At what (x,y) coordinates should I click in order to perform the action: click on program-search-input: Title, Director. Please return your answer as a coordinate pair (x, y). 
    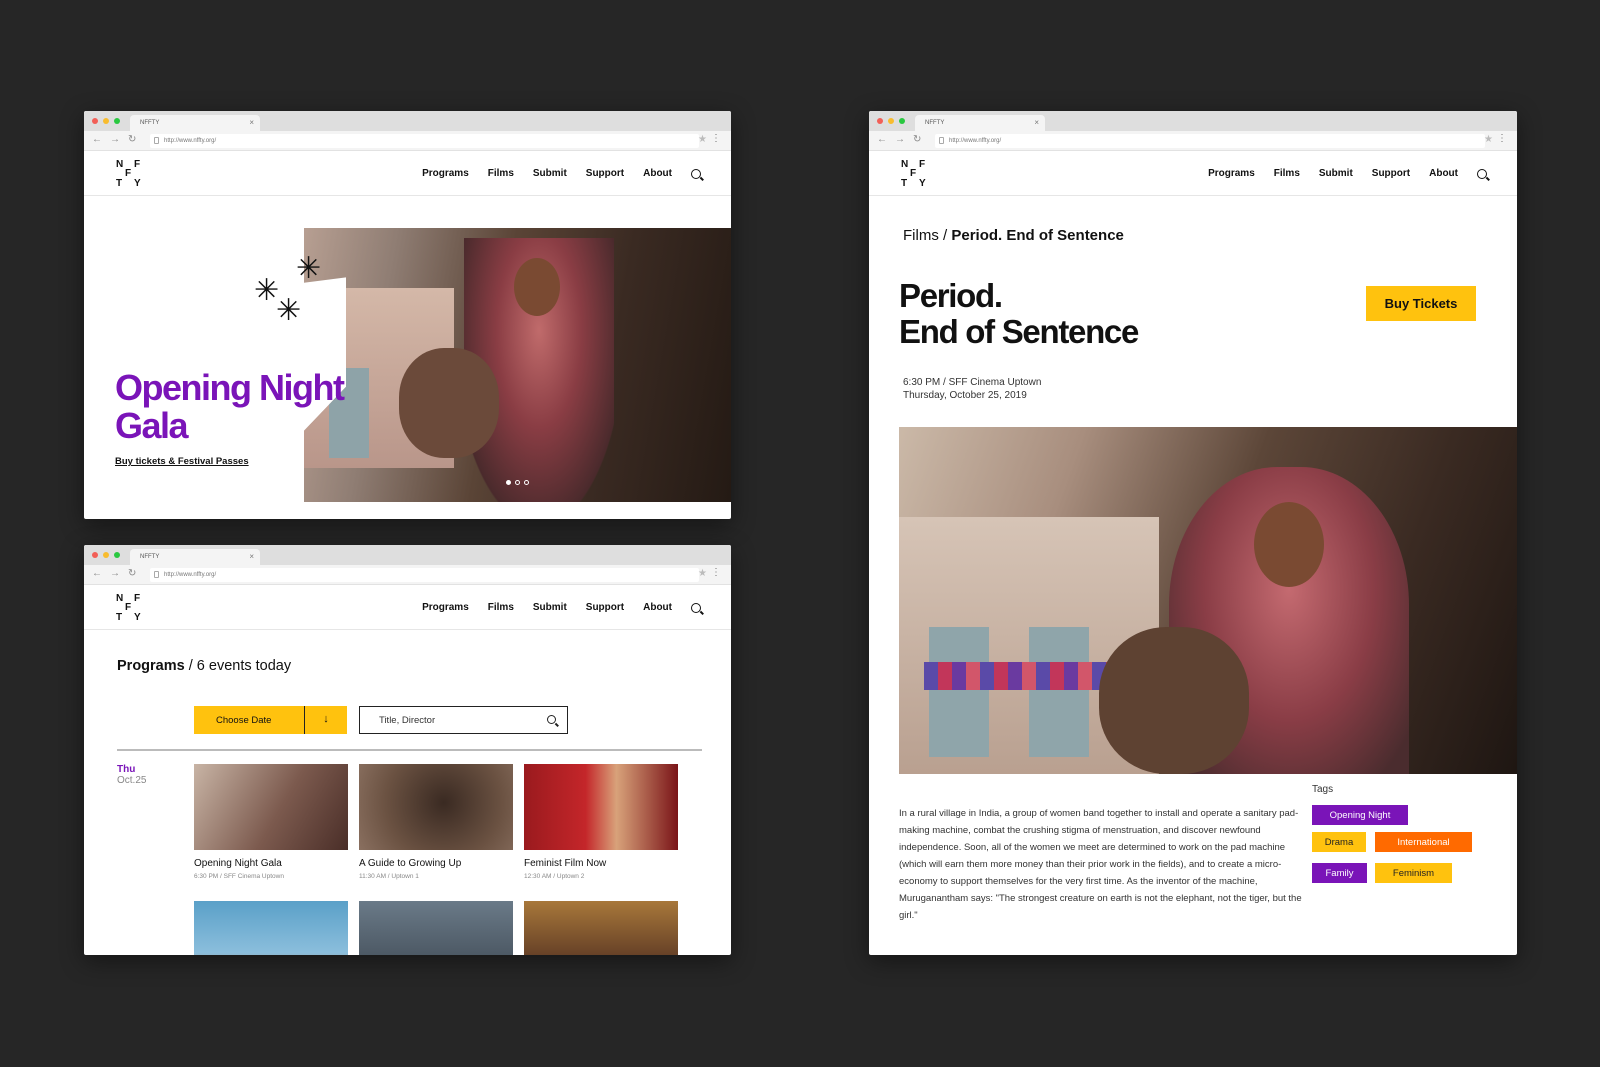
    Looking at the image, I should click on (463, 720).